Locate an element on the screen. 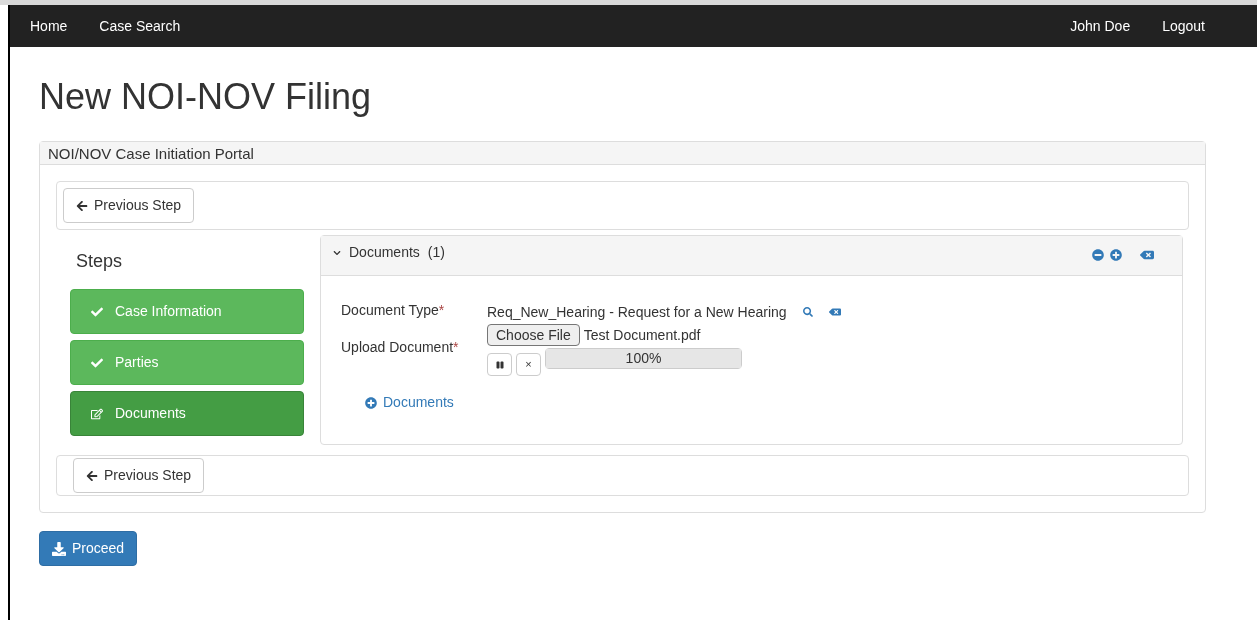 The image size is (1257, 620). document-type-value: Req_New_Hearing - Request for a New Hearing is located at coordinates (637, 312).